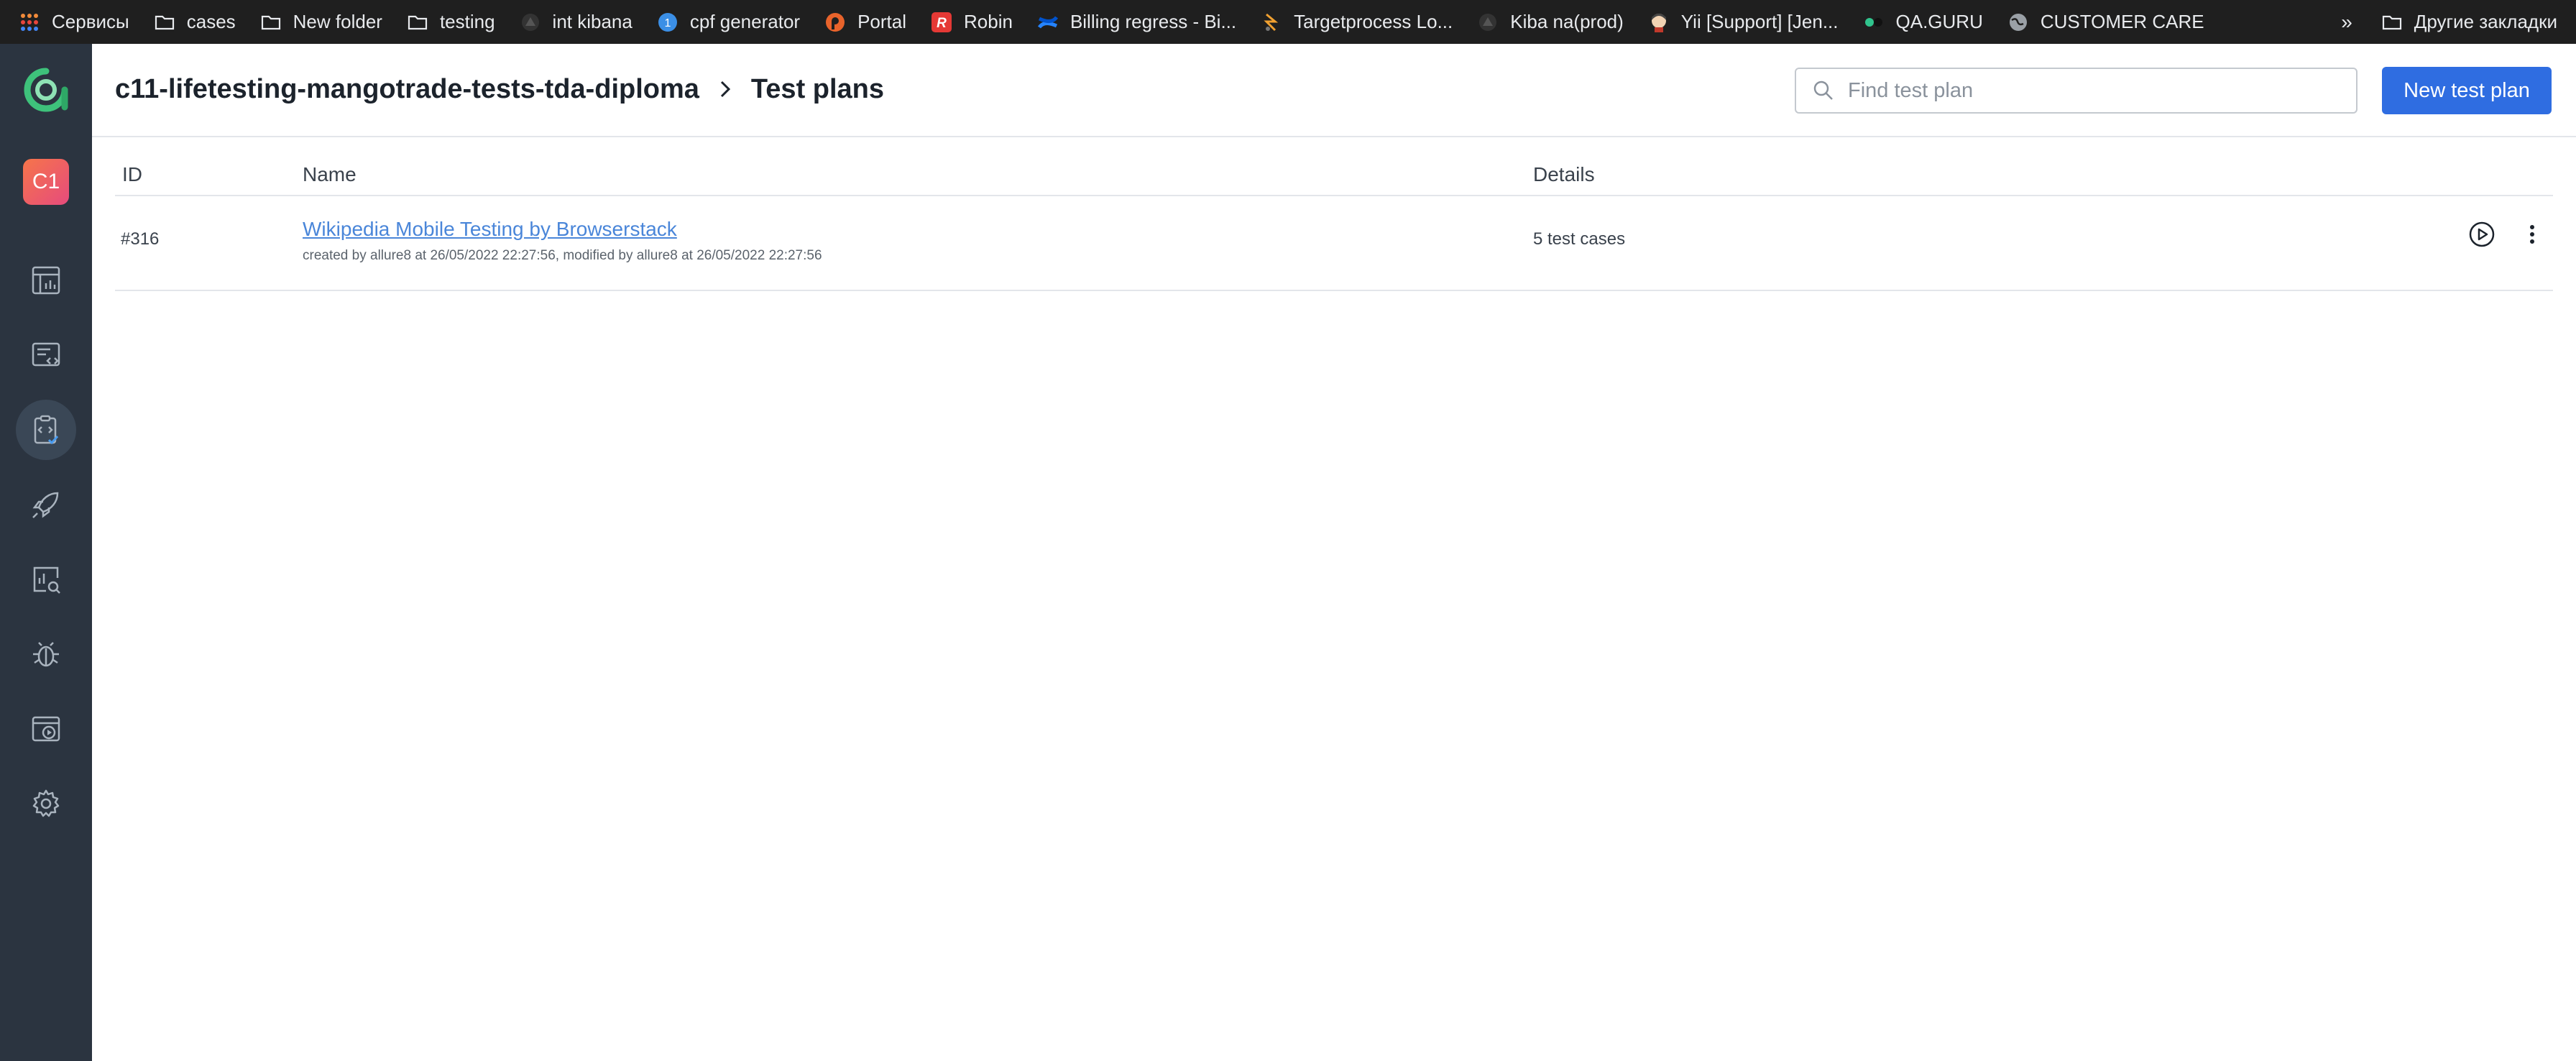  I want to click on analytics-icon, so click(46, 580).